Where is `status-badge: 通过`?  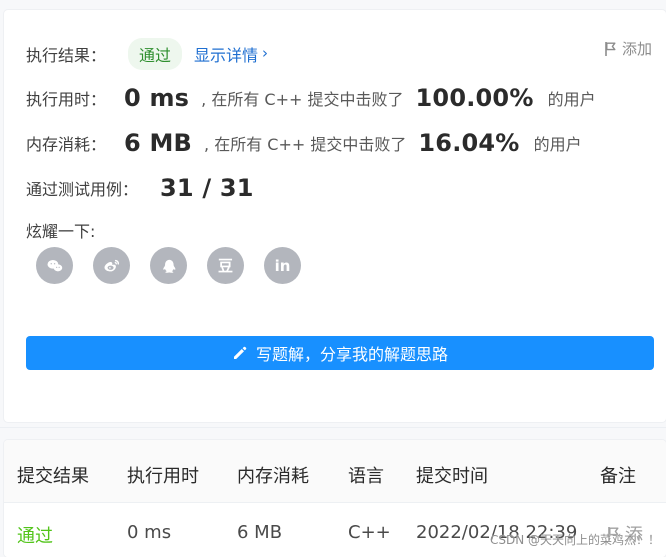
status-badge: 通过 is located at coordinates (155, 54).